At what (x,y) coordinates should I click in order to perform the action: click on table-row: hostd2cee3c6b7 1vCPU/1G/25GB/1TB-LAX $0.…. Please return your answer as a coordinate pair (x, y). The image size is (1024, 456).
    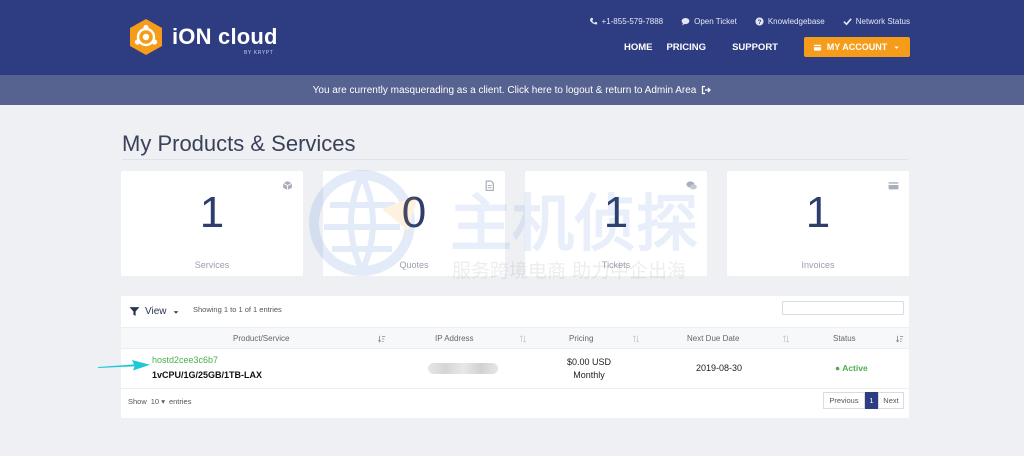
    Looking at the image, I should click on (515, 369).